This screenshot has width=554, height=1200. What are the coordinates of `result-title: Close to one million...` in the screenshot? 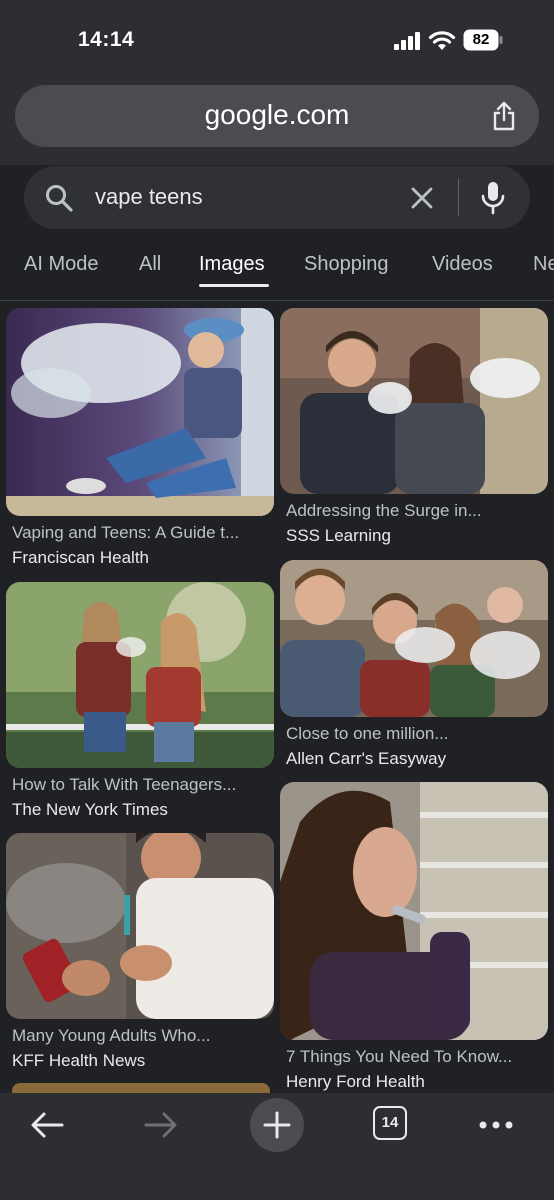 It's located at (367, 734).